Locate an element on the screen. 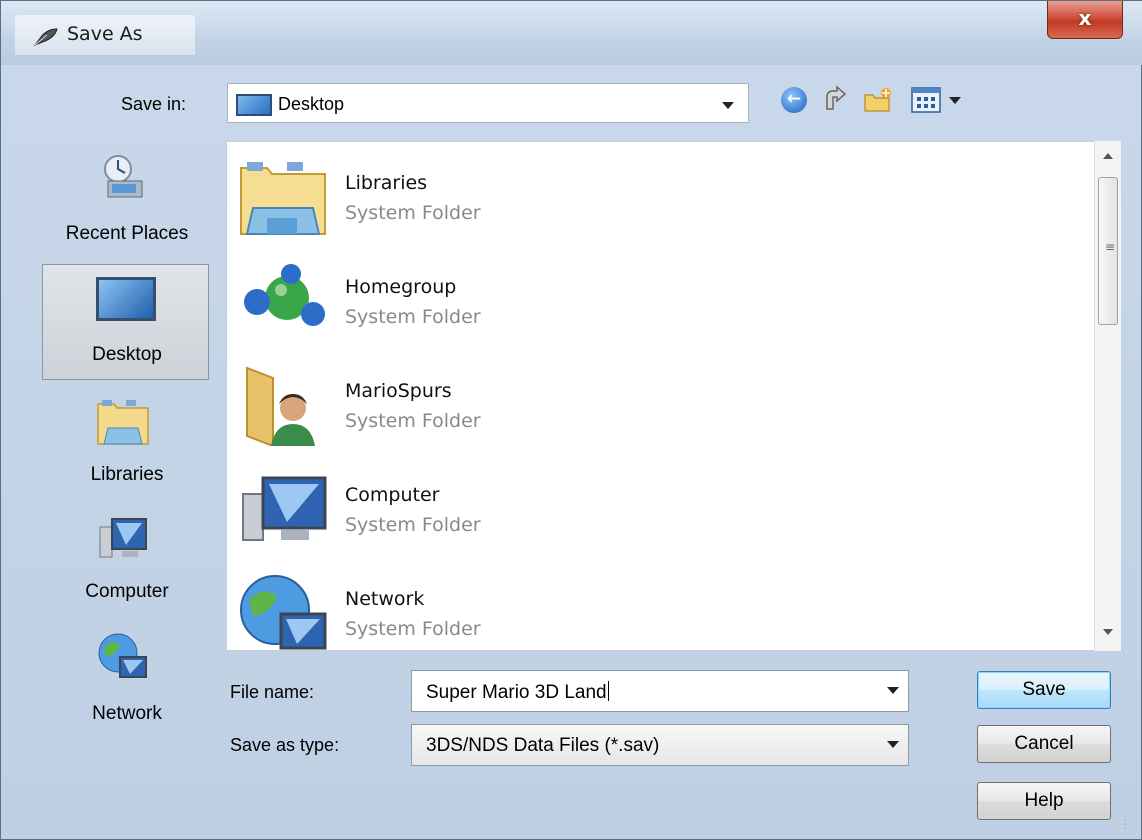  item-name: Network is located at coordinates (385, 599).